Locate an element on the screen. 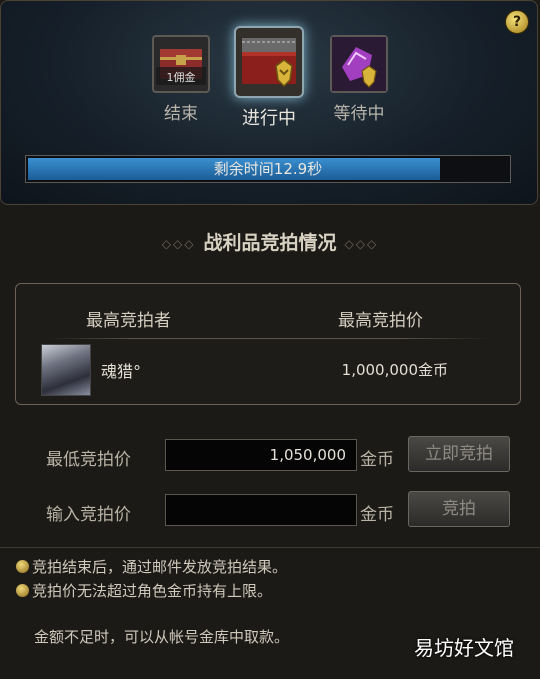 Image resolution: width=540 pixels, height=679 pixels. stage-waiting: 等待中 is located at coordinates (359, 79).